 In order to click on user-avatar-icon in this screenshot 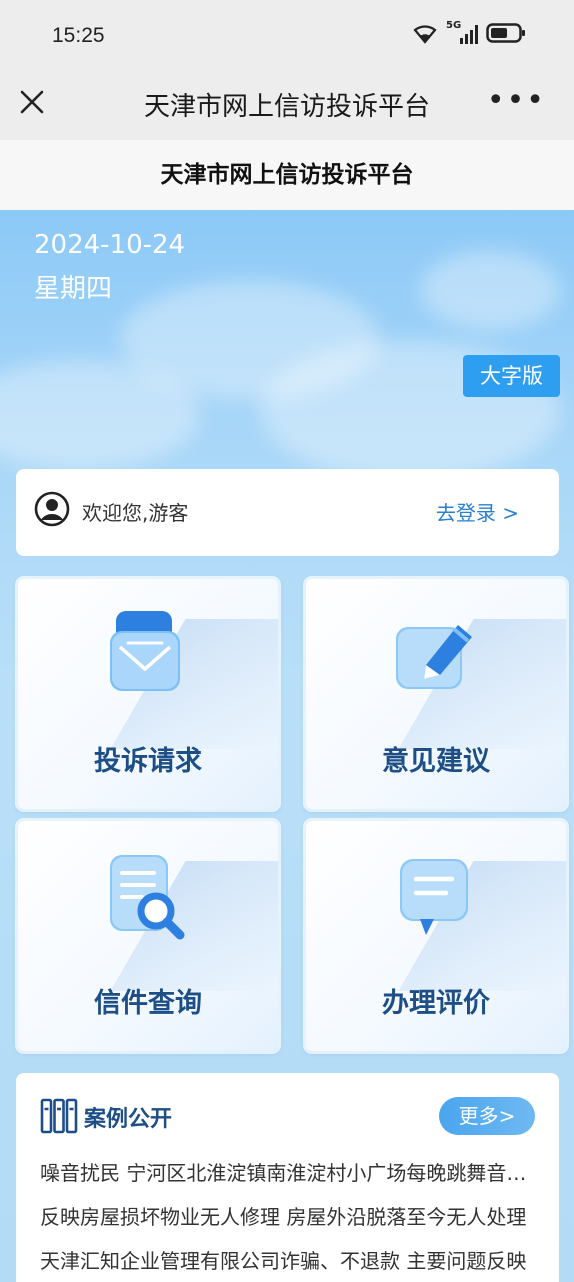, I will do `click(52, 509)`.